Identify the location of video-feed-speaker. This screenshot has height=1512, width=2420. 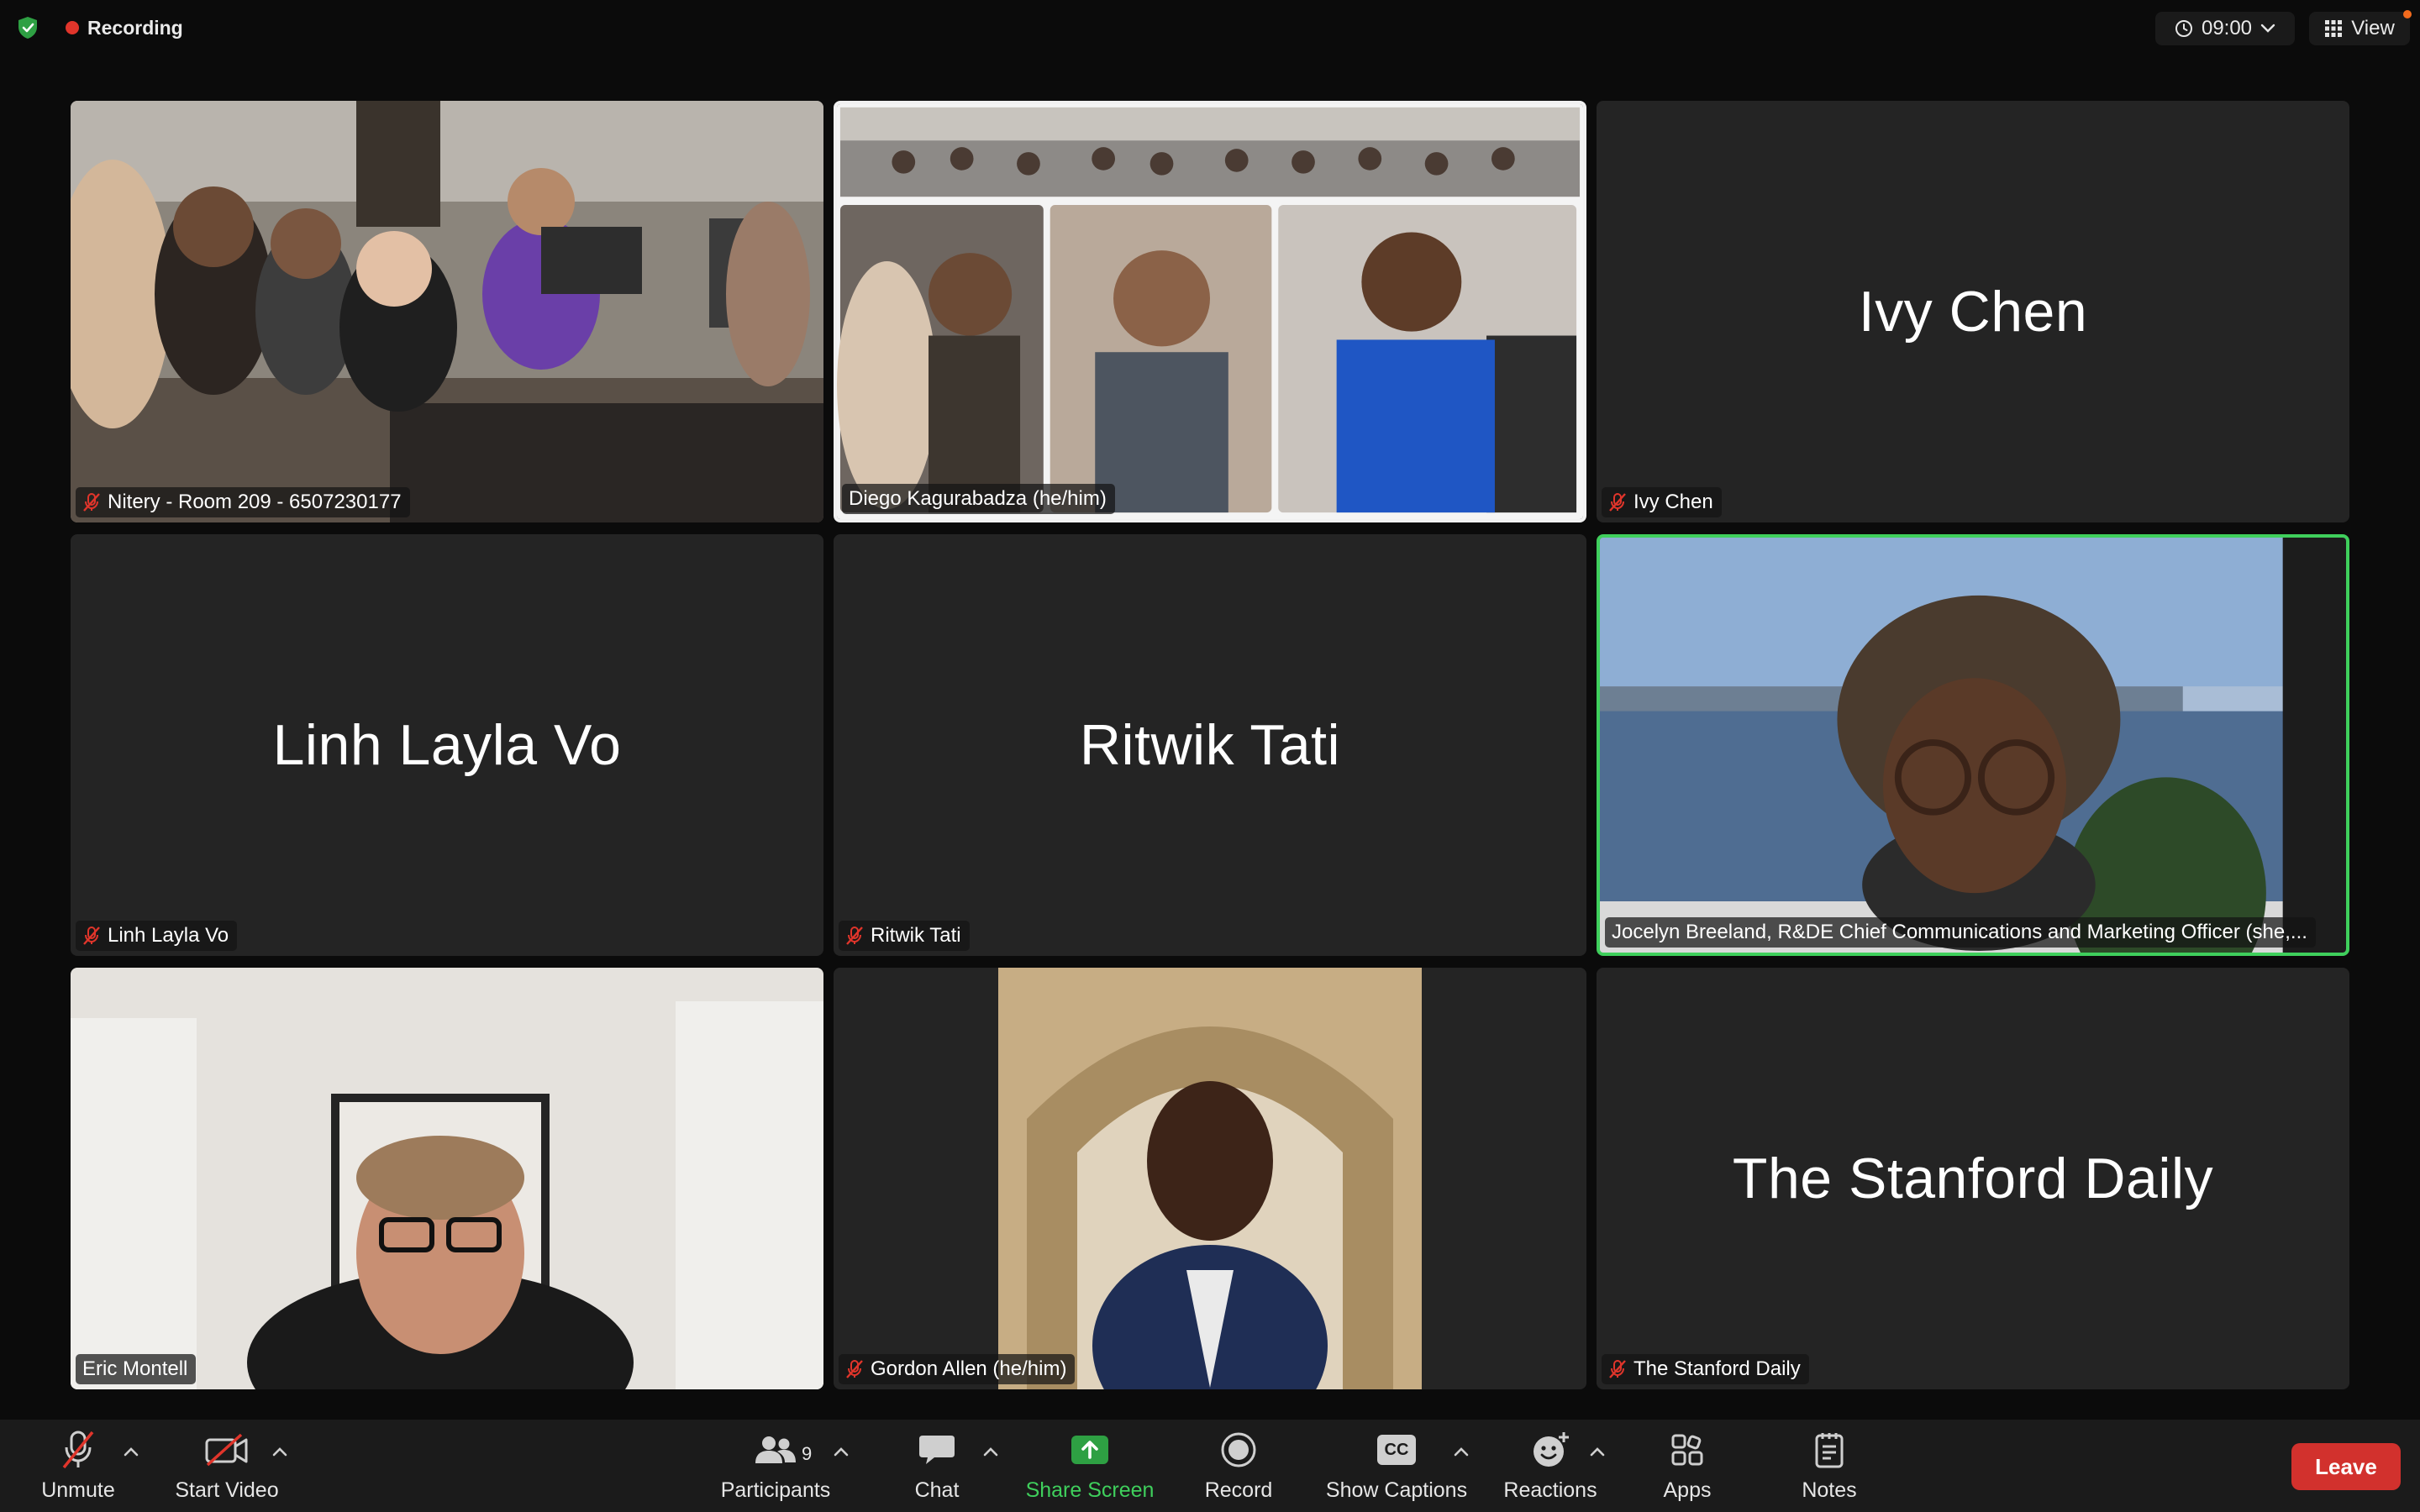
(1973, 745).